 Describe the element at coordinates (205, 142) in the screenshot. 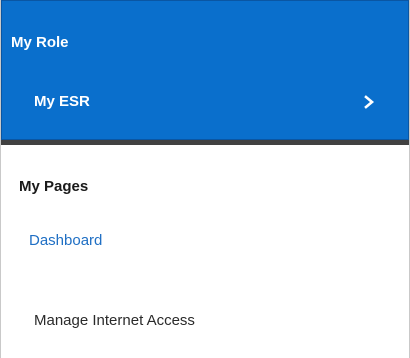

I see `section-divider` at that location.